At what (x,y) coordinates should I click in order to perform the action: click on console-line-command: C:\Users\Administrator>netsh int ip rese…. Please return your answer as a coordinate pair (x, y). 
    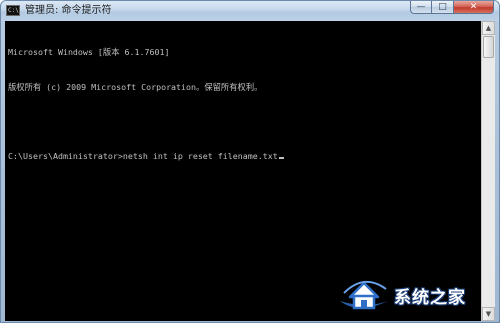
    Looking at the image, I should click on (146, 157).